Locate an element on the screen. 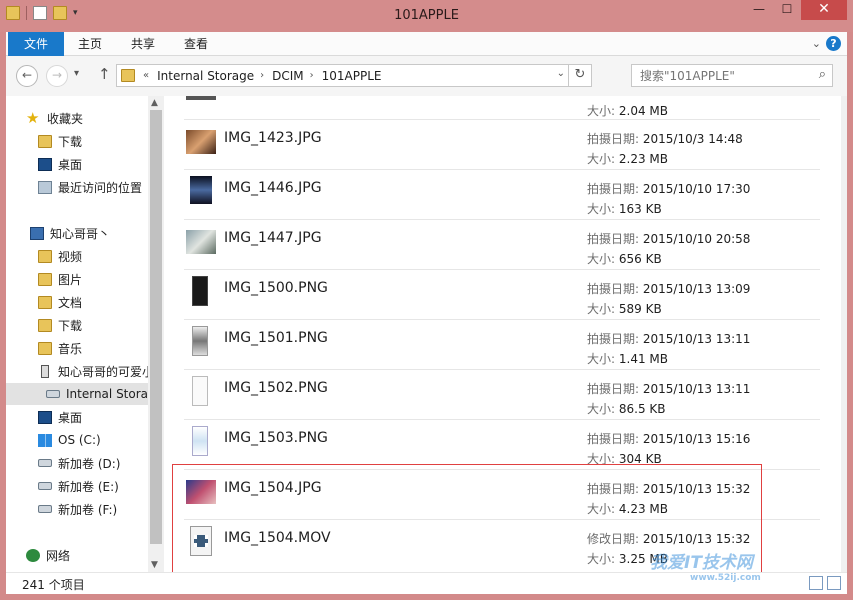 The image size is (853, 600). sidebar-item-pictures: 图片 is located at coordinates (77, 279).